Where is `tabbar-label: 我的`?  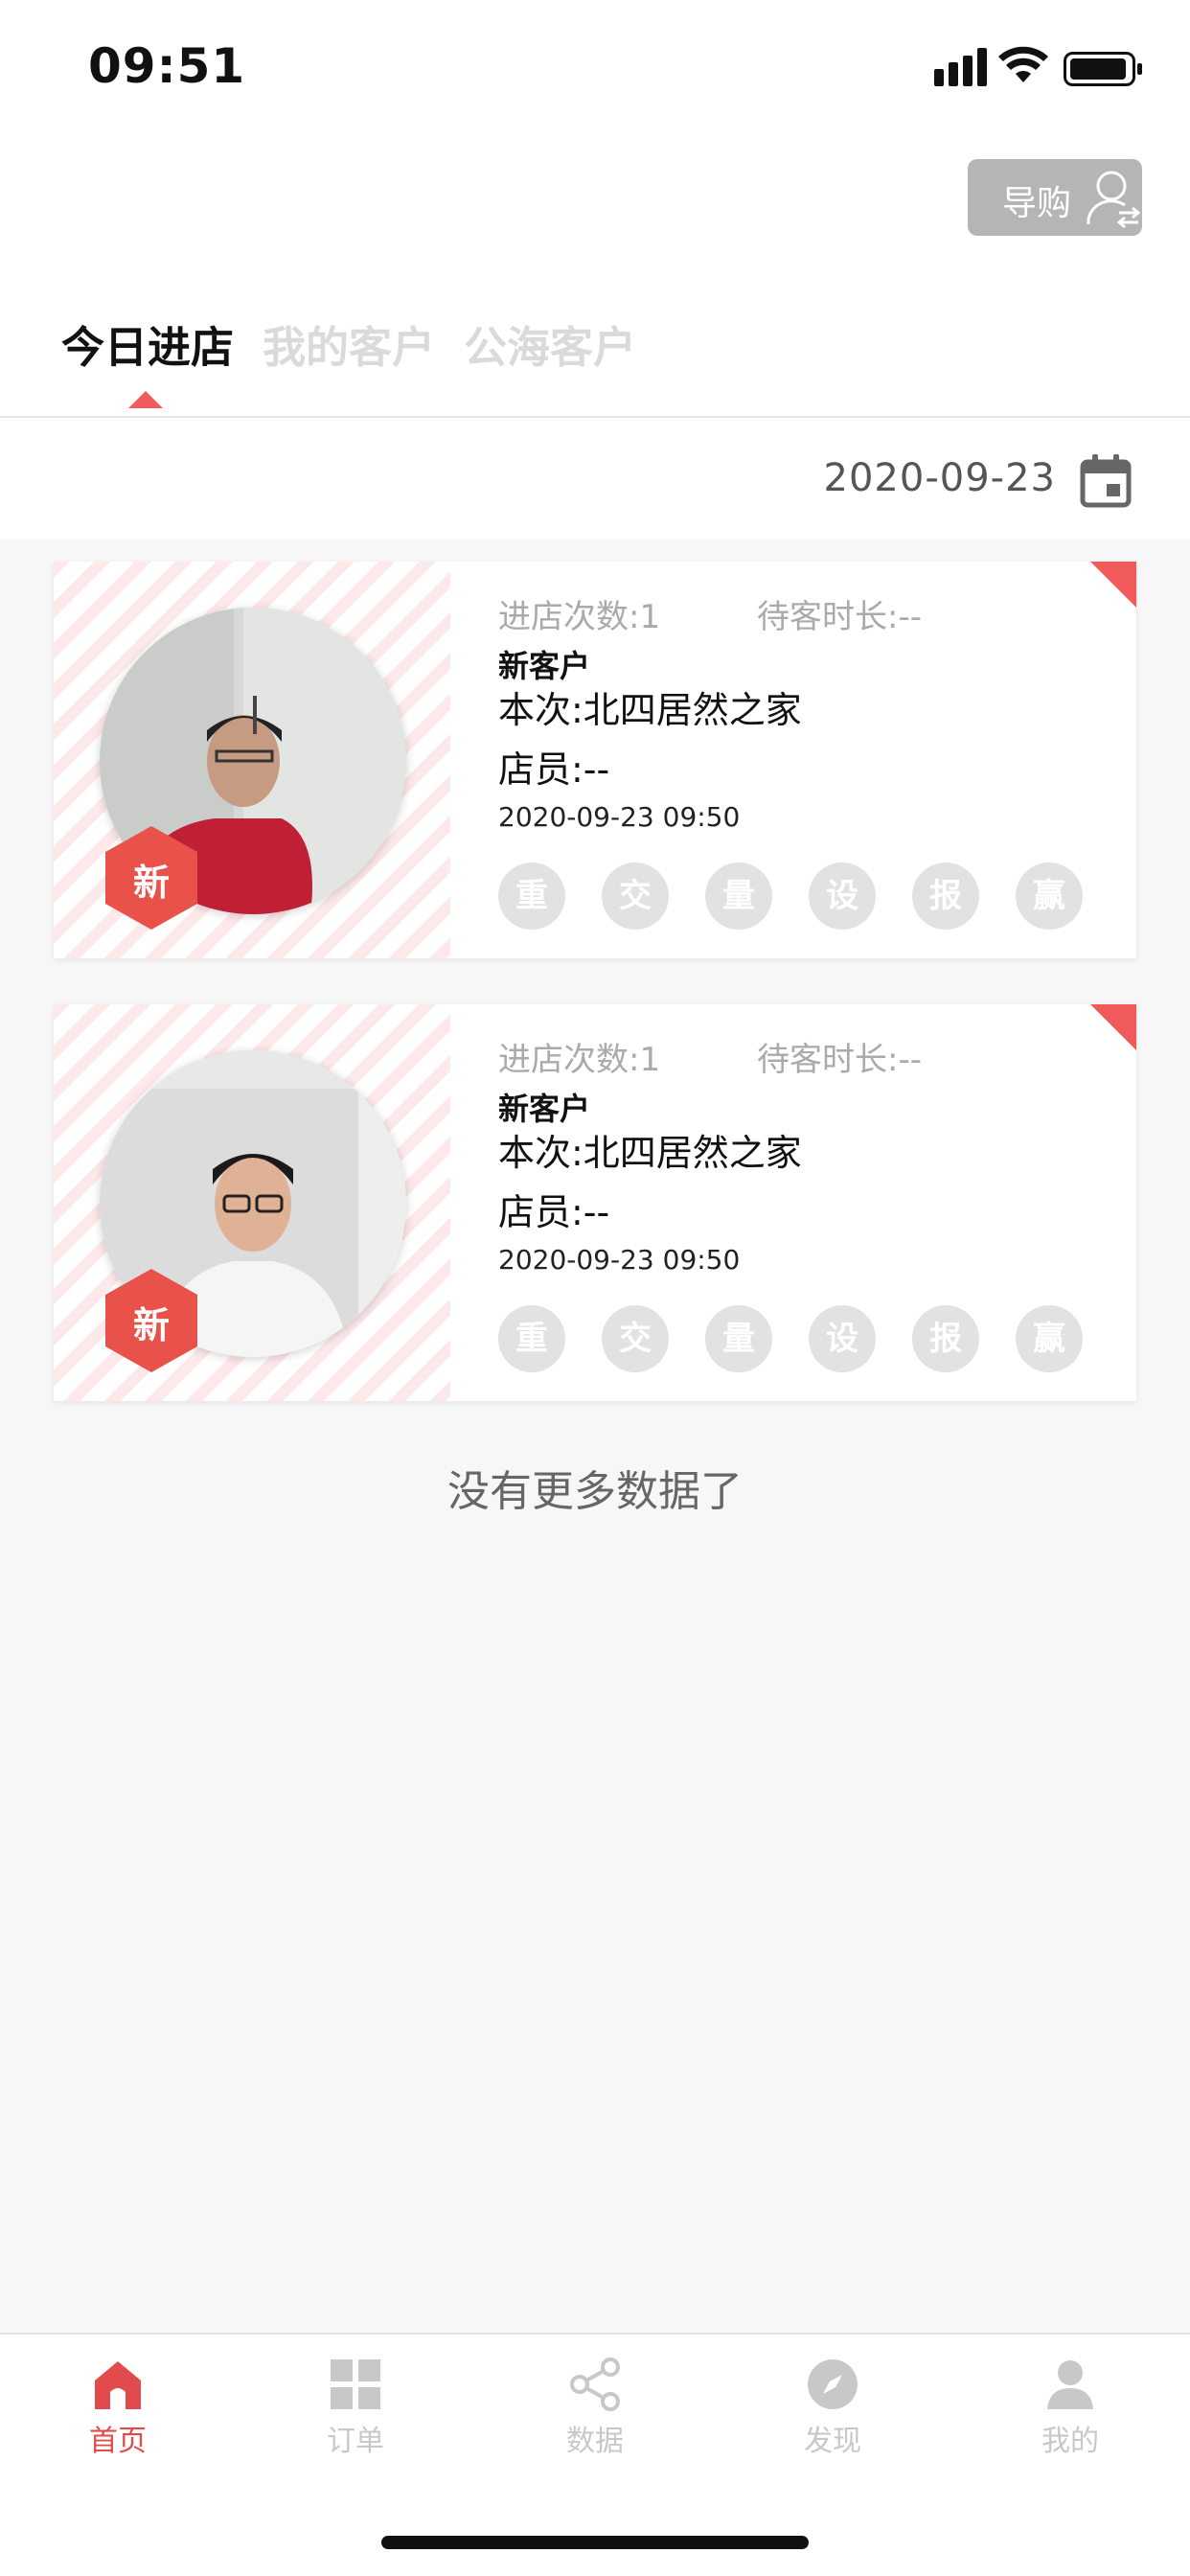 tabbar-label: 我的 is located at coordinates (1070, 2441).